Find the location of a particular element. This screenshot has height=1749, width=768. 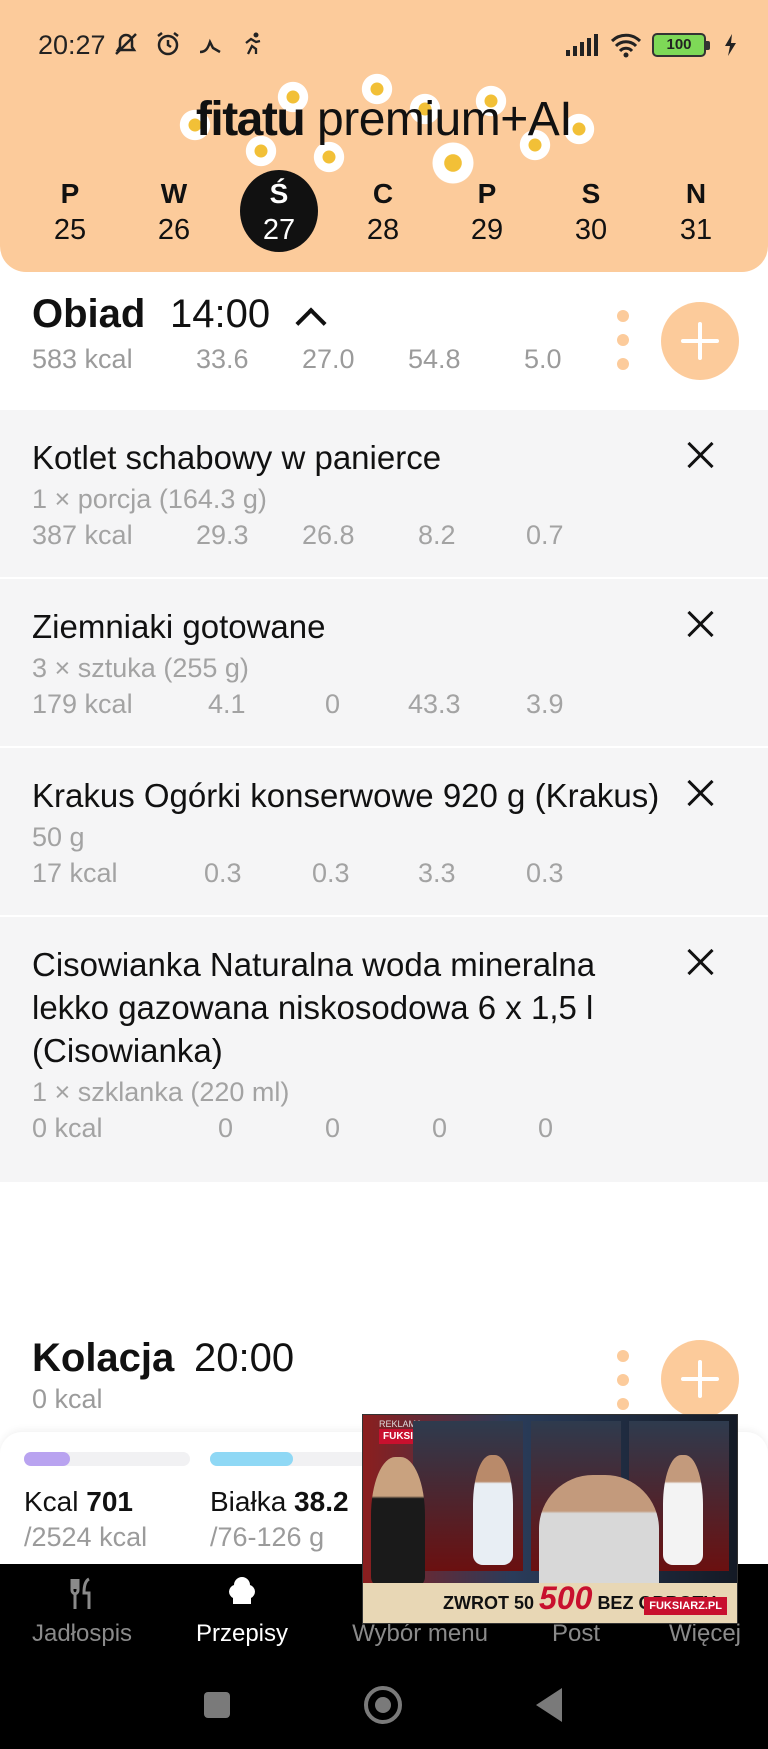

recent-apps-button is located at coordinates (217, 1705).